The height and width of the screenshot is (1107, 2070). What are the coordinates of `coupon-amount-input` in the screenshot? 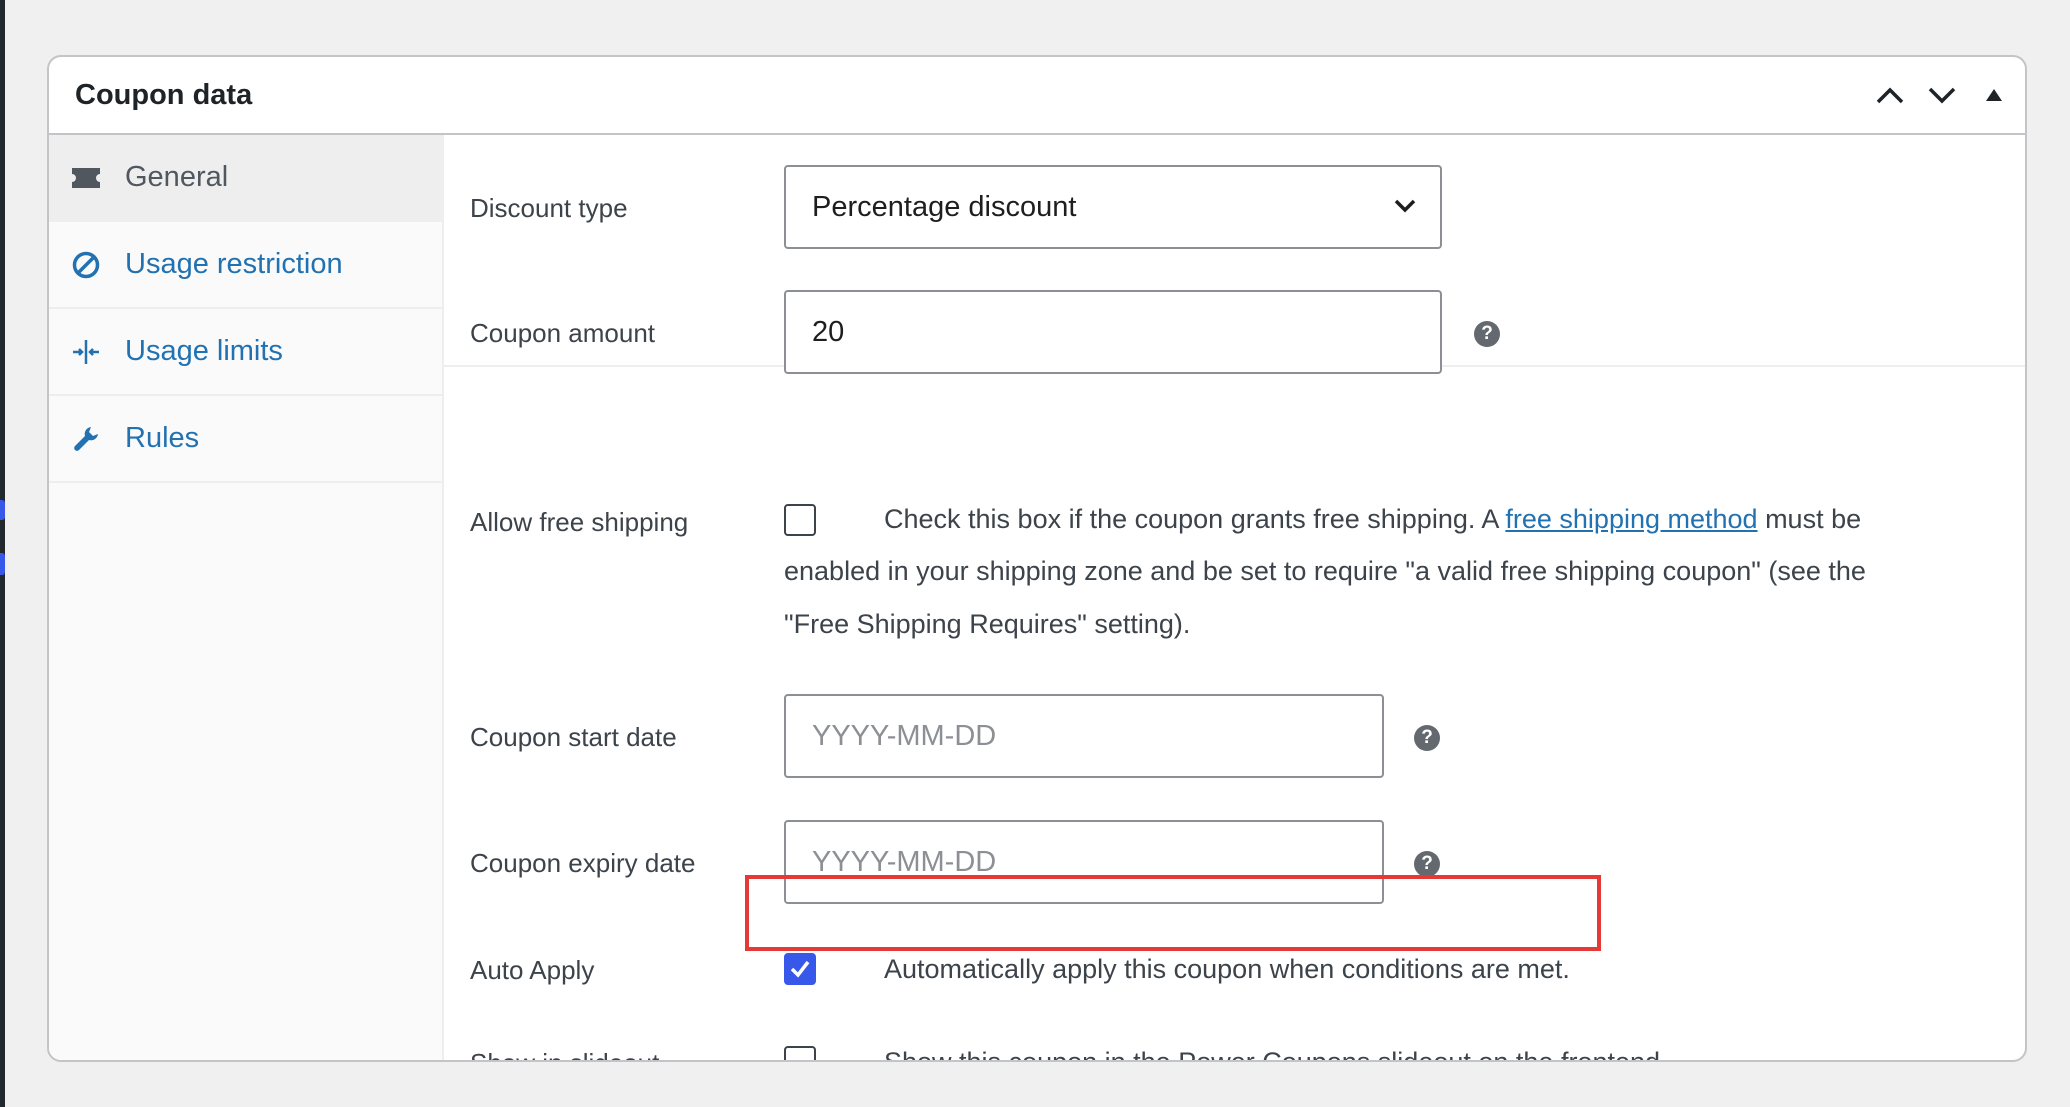 It's located at (1113, 332).